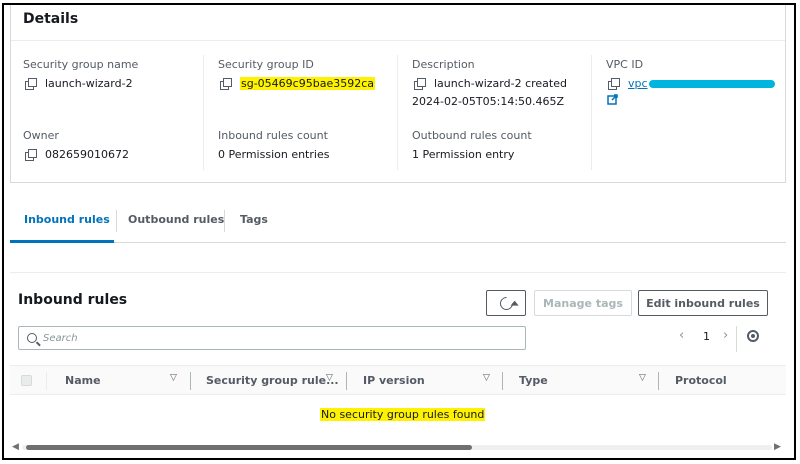 This screenshot has width=800, height=464. I want to click on redaction-mark, so click(711, 83).